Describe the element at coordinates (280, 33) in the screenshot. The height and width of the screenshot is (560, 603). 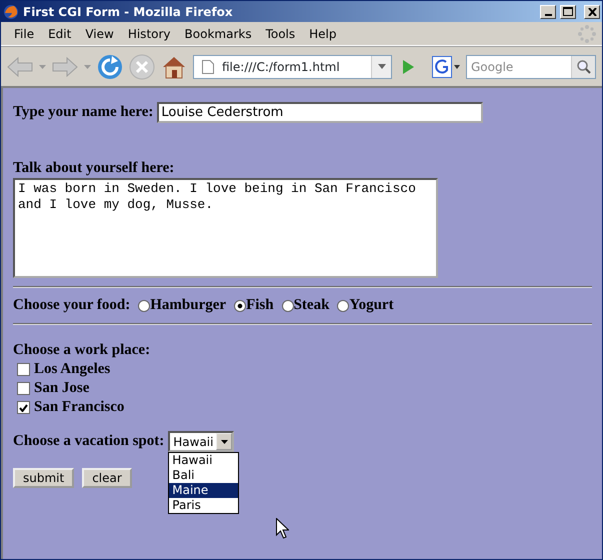
I see `menu-item: Tools` at that location.